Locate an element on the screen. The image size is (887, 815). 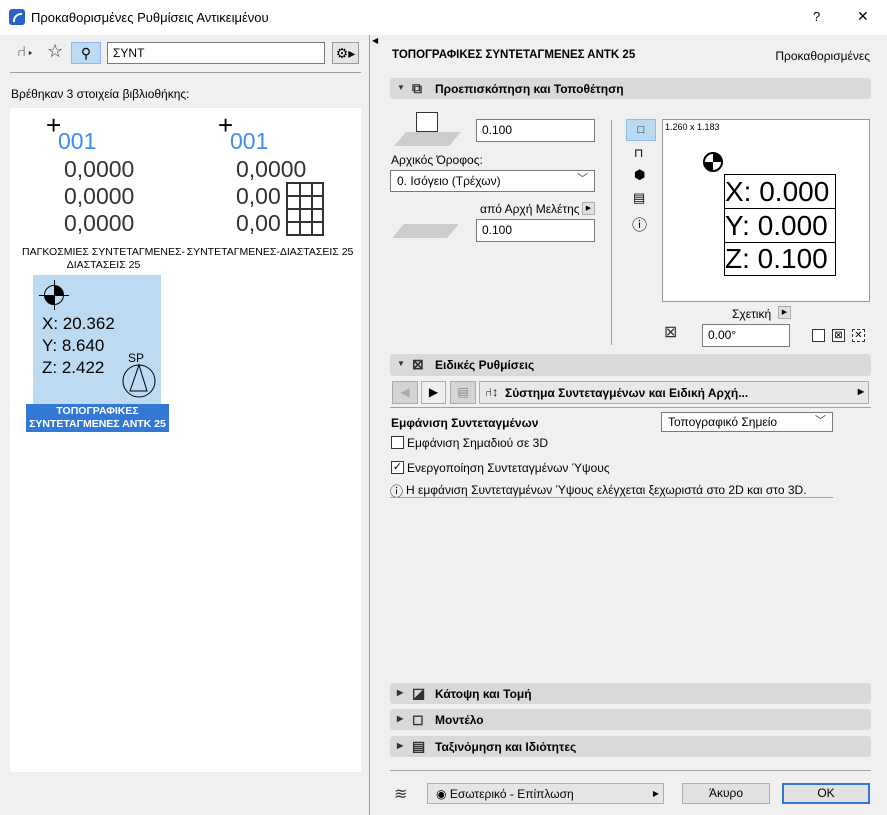
info-icon: ⓘ is located at coordinates (639, 224).